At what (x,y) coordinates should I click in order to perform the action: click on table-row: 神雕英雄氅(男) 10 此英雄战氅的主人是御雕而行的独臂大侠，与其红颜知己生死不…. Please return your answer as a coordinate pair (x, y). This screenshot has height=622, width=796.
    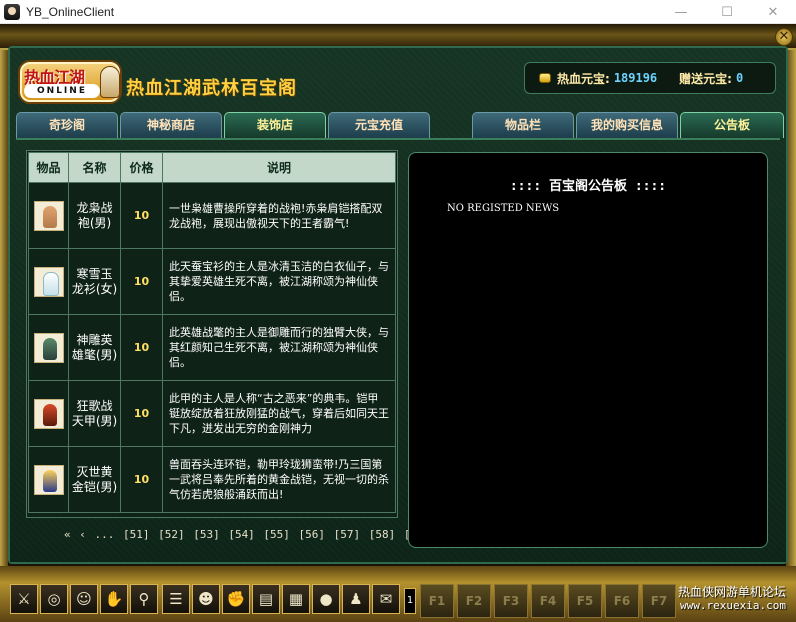
    Looking at the image, I should click on (212, 347).